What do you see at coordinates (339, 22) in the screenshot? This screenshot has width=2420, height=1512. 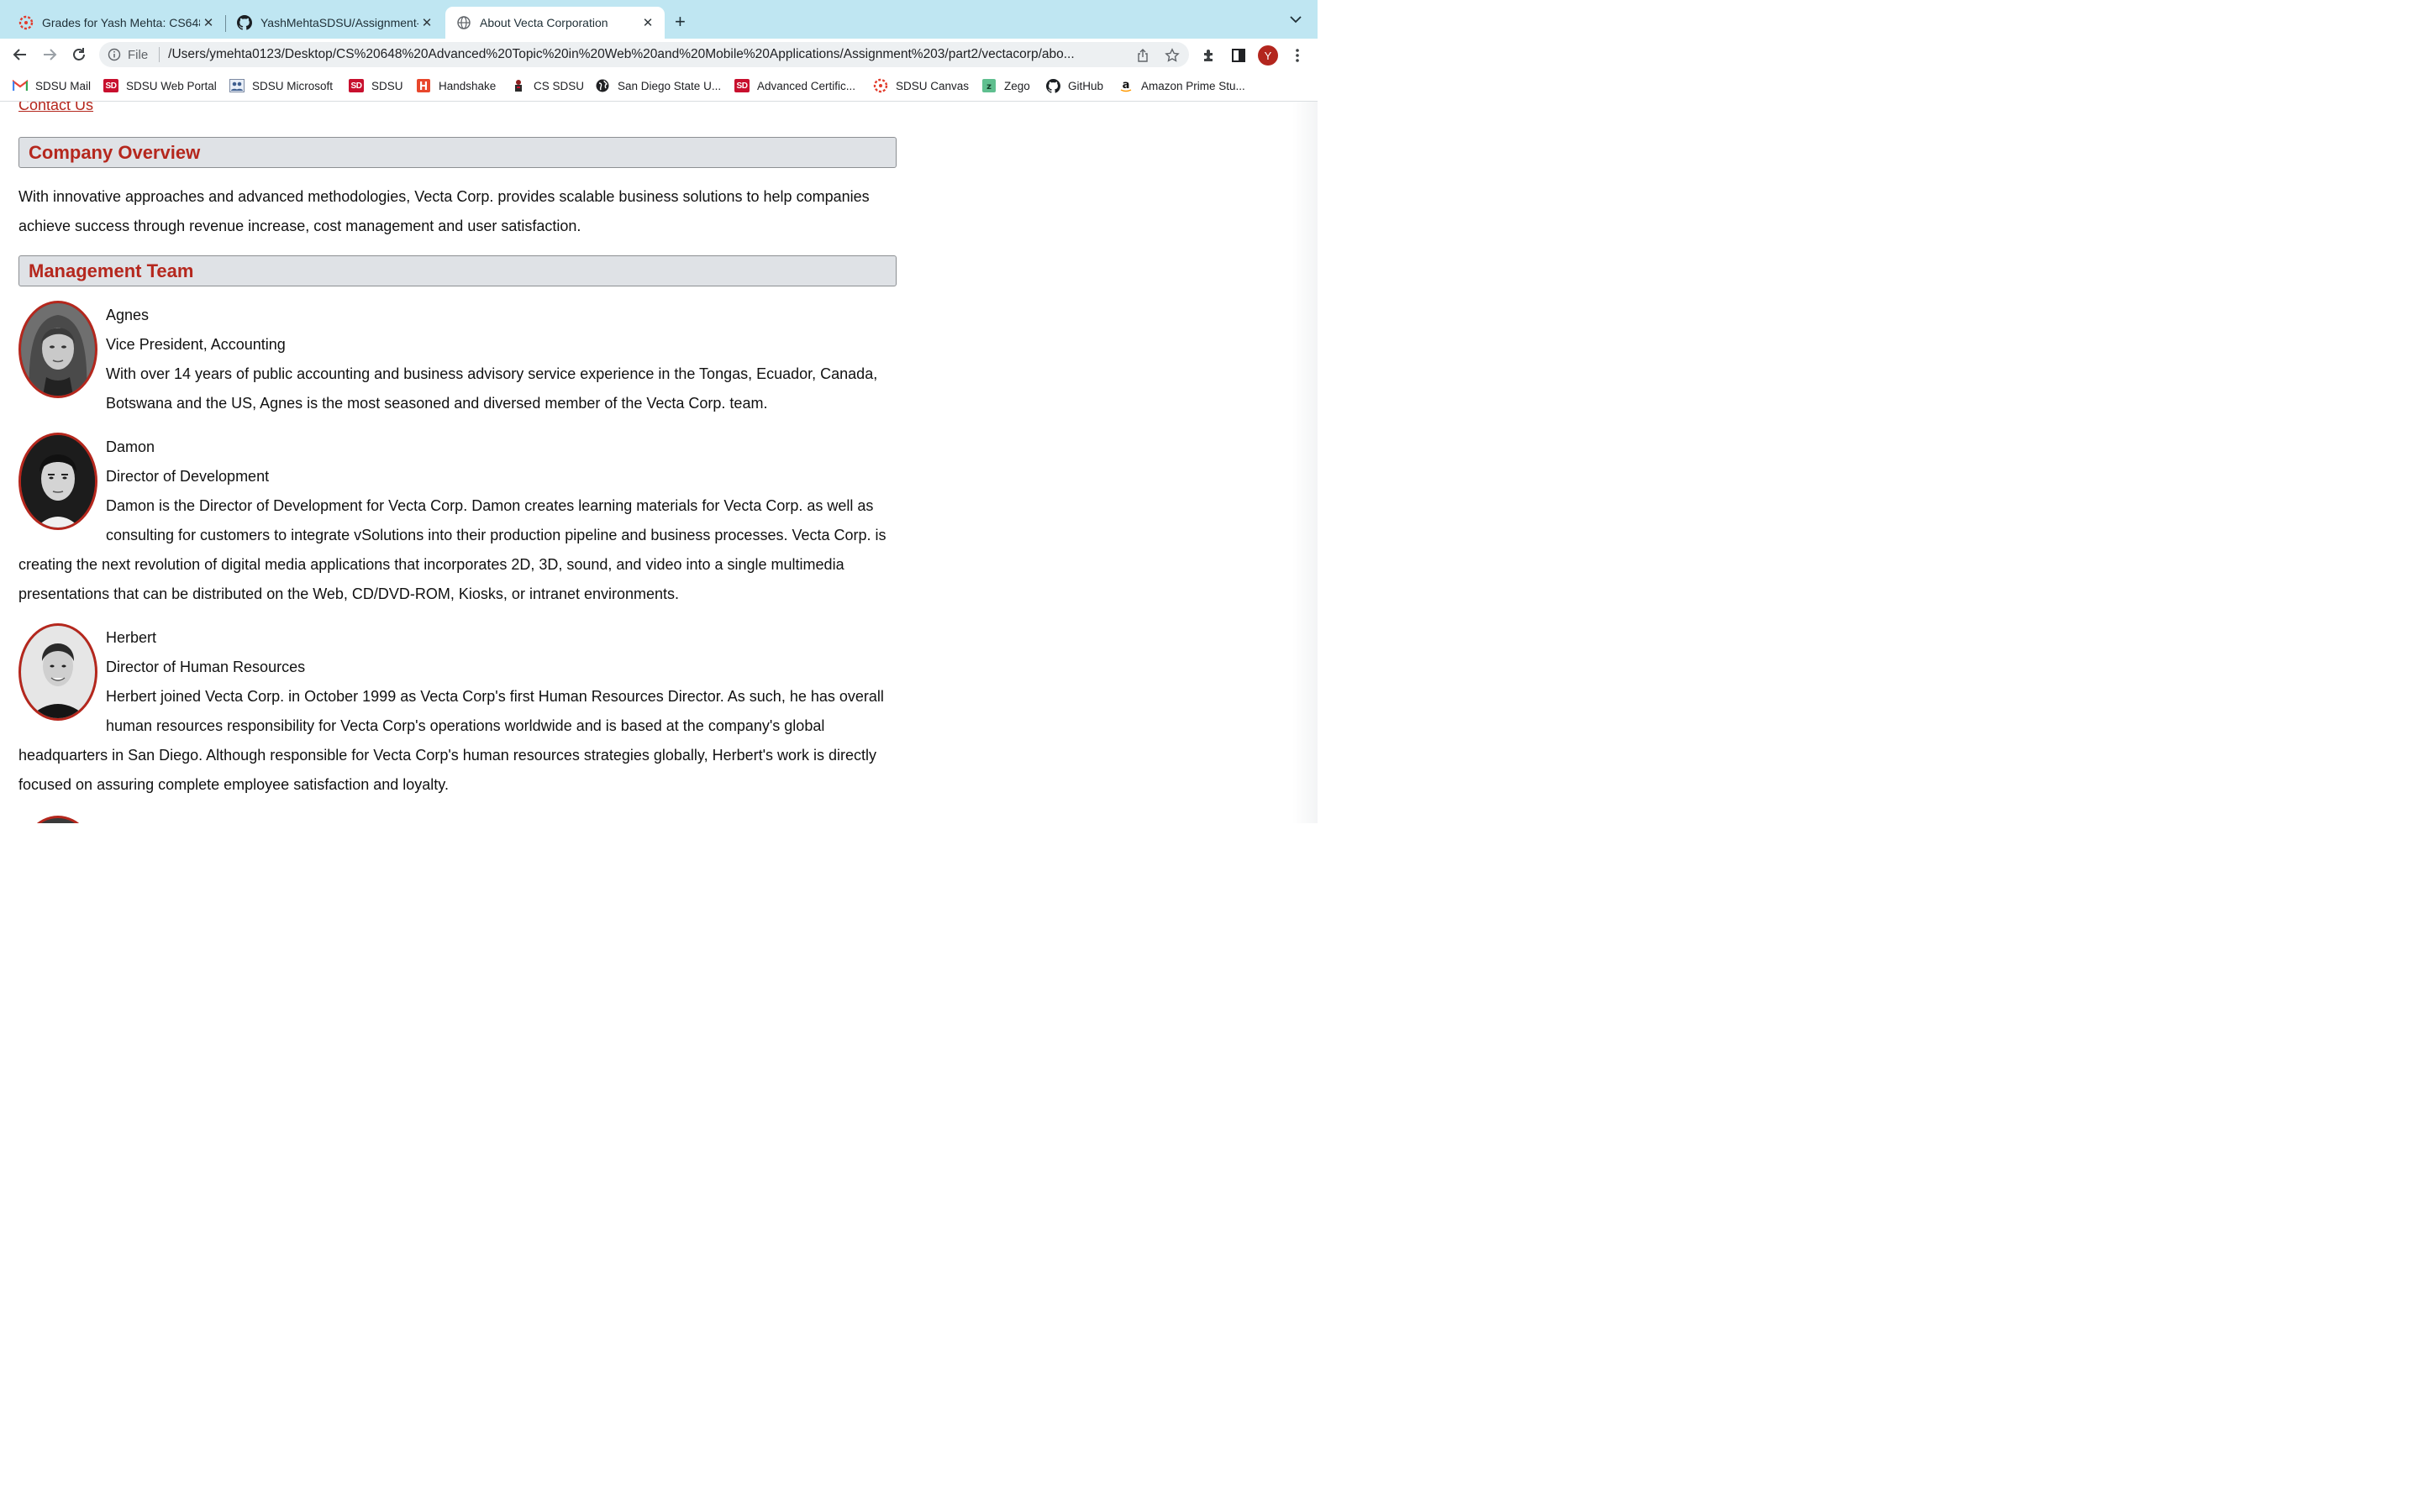 I see `tab-title: YashMehtaSDSU/Assignment-2` at bounding box center [339, 22].